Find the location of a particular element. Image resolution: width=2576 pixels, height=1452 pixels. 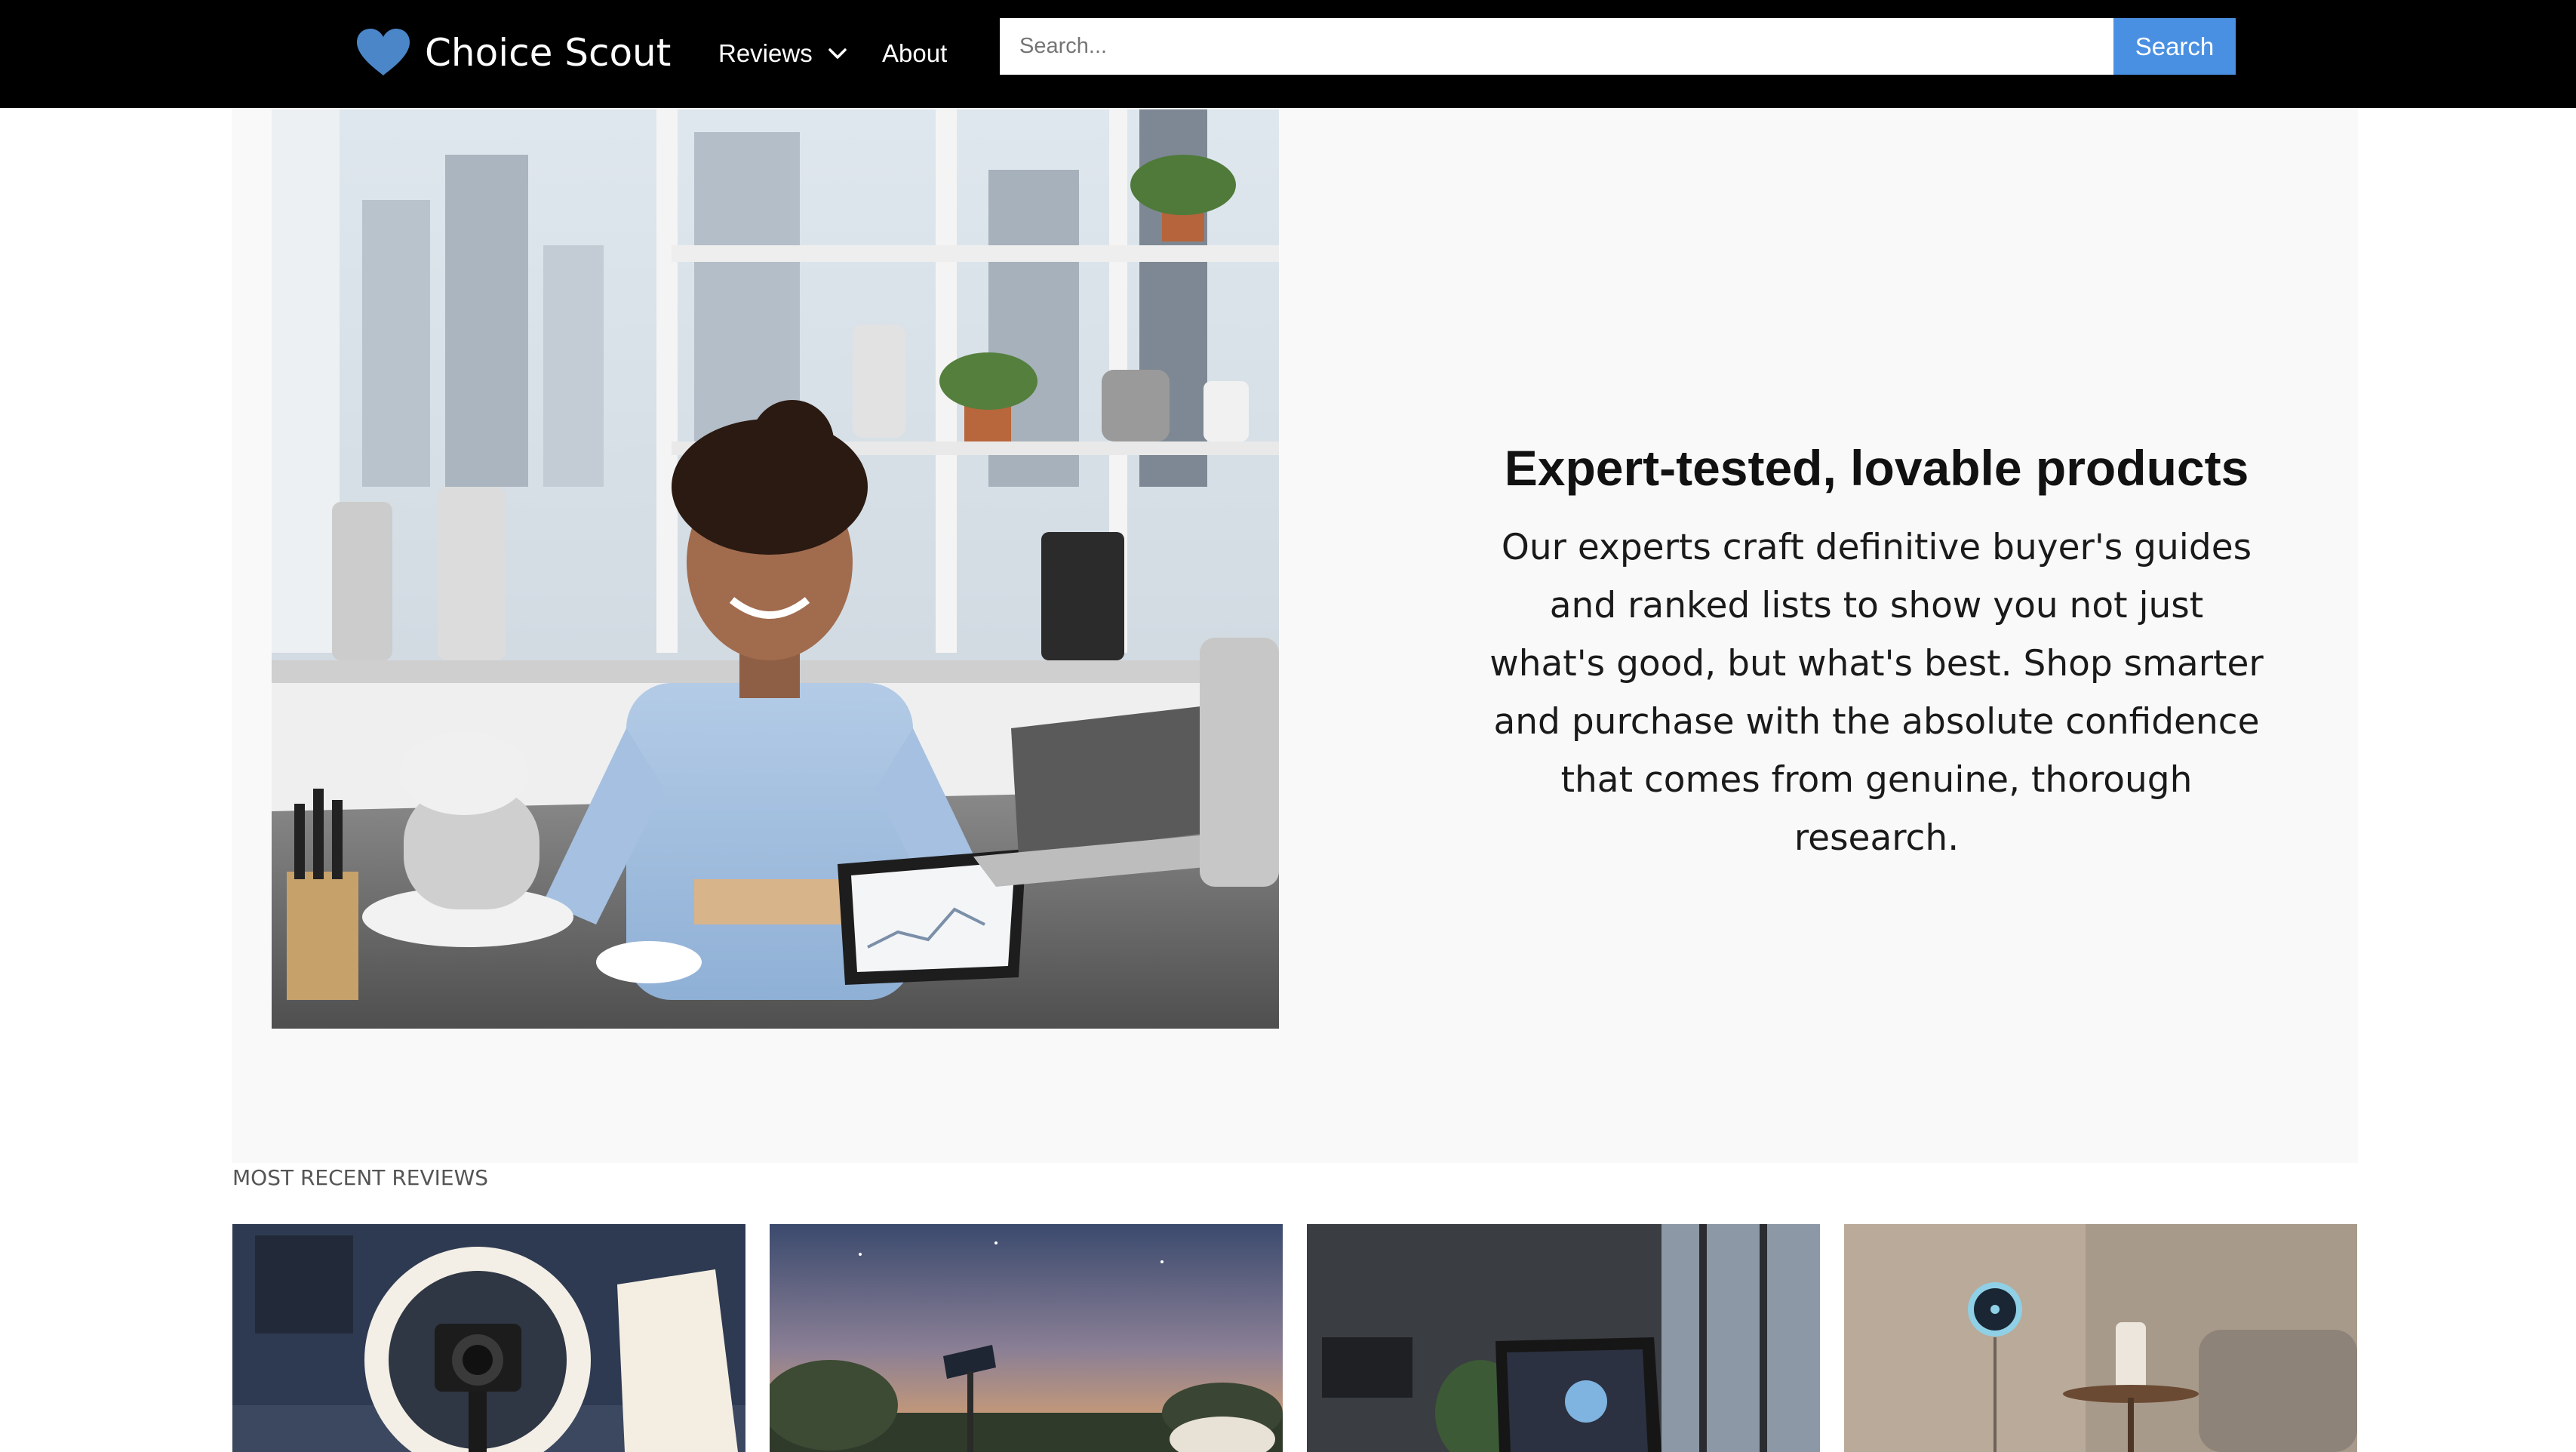

recent-reviews-heading: MOST RECENT REVIEWS is located at coordinates (360, 1177).